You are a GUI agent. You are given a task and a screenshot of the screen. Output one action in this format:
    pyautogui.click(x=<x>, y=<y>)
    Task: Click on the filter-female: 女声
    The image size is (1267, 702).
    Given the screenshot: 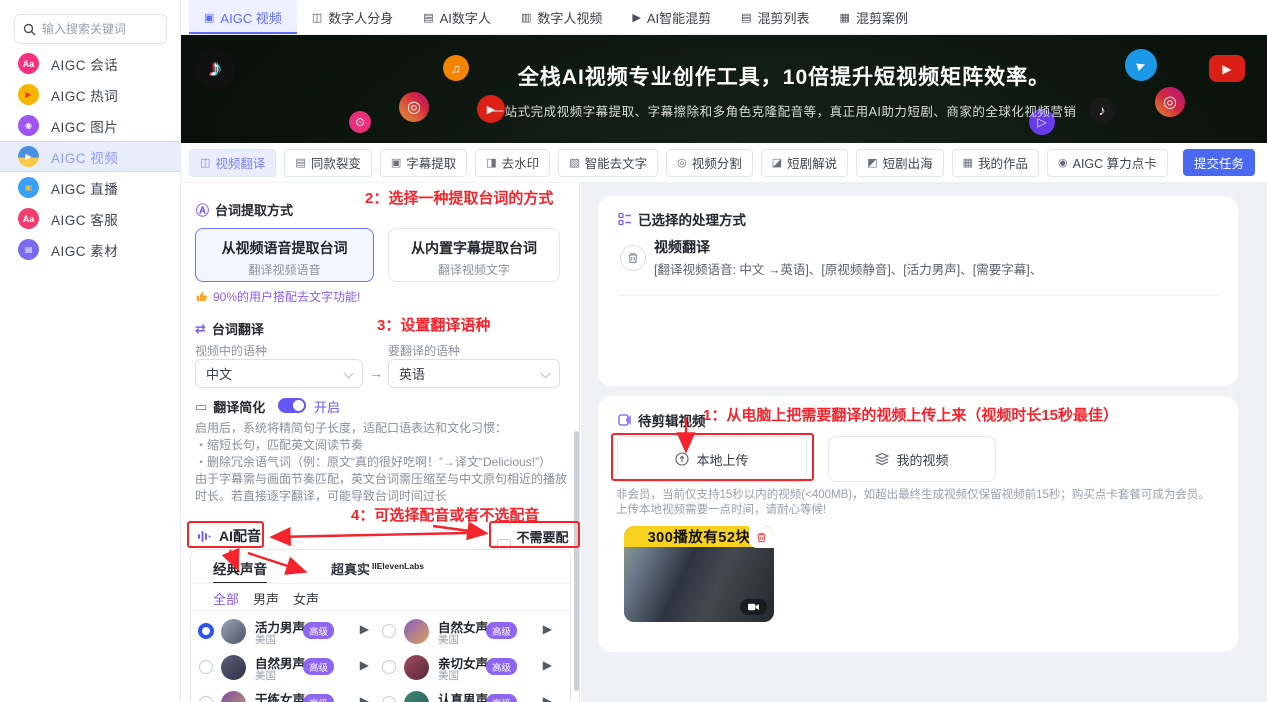 What is the action you would take?
    pyautogui.click(x=306, y=598)
    